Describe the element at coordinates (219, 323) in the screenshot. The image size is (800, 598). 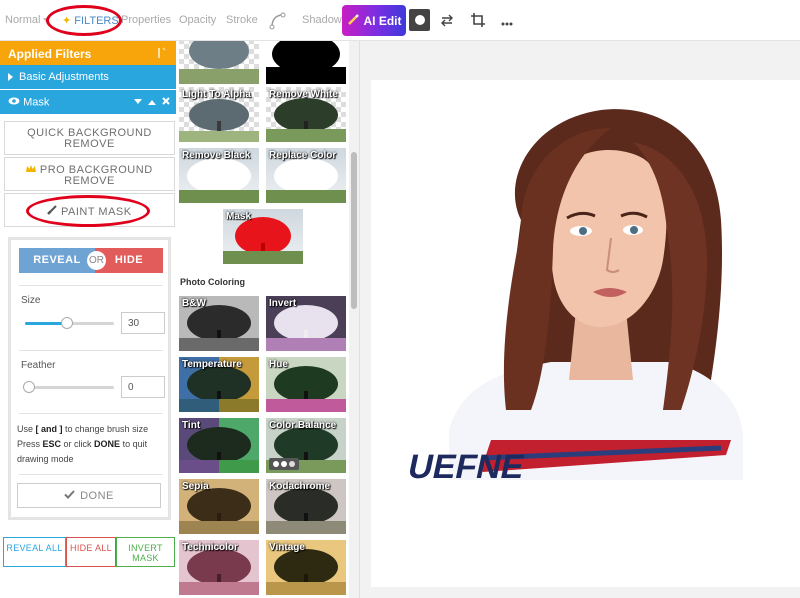
I see `filter-bw: B&W` at that location.